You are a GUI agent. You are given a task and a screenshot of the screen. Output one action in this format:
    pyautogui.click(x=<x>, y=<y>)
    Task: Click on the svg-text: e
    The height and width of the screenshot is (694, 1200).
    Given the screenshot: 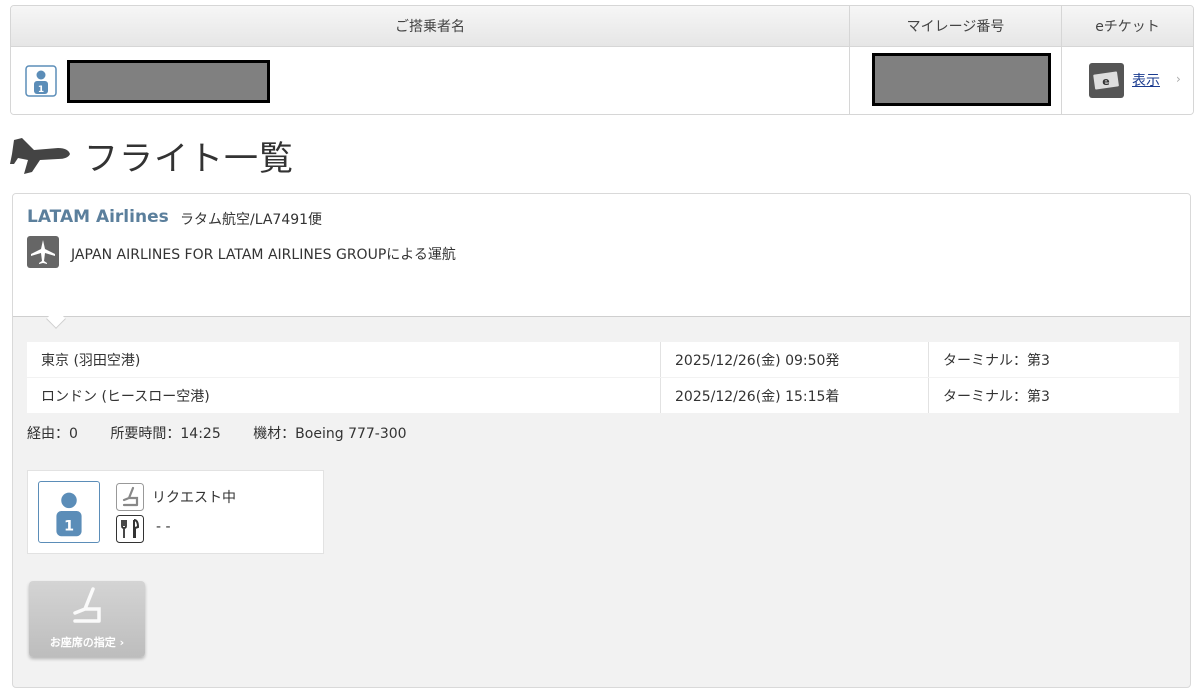 What is the action you would take?
    pyautogui.click(x=1105, y=81)
    